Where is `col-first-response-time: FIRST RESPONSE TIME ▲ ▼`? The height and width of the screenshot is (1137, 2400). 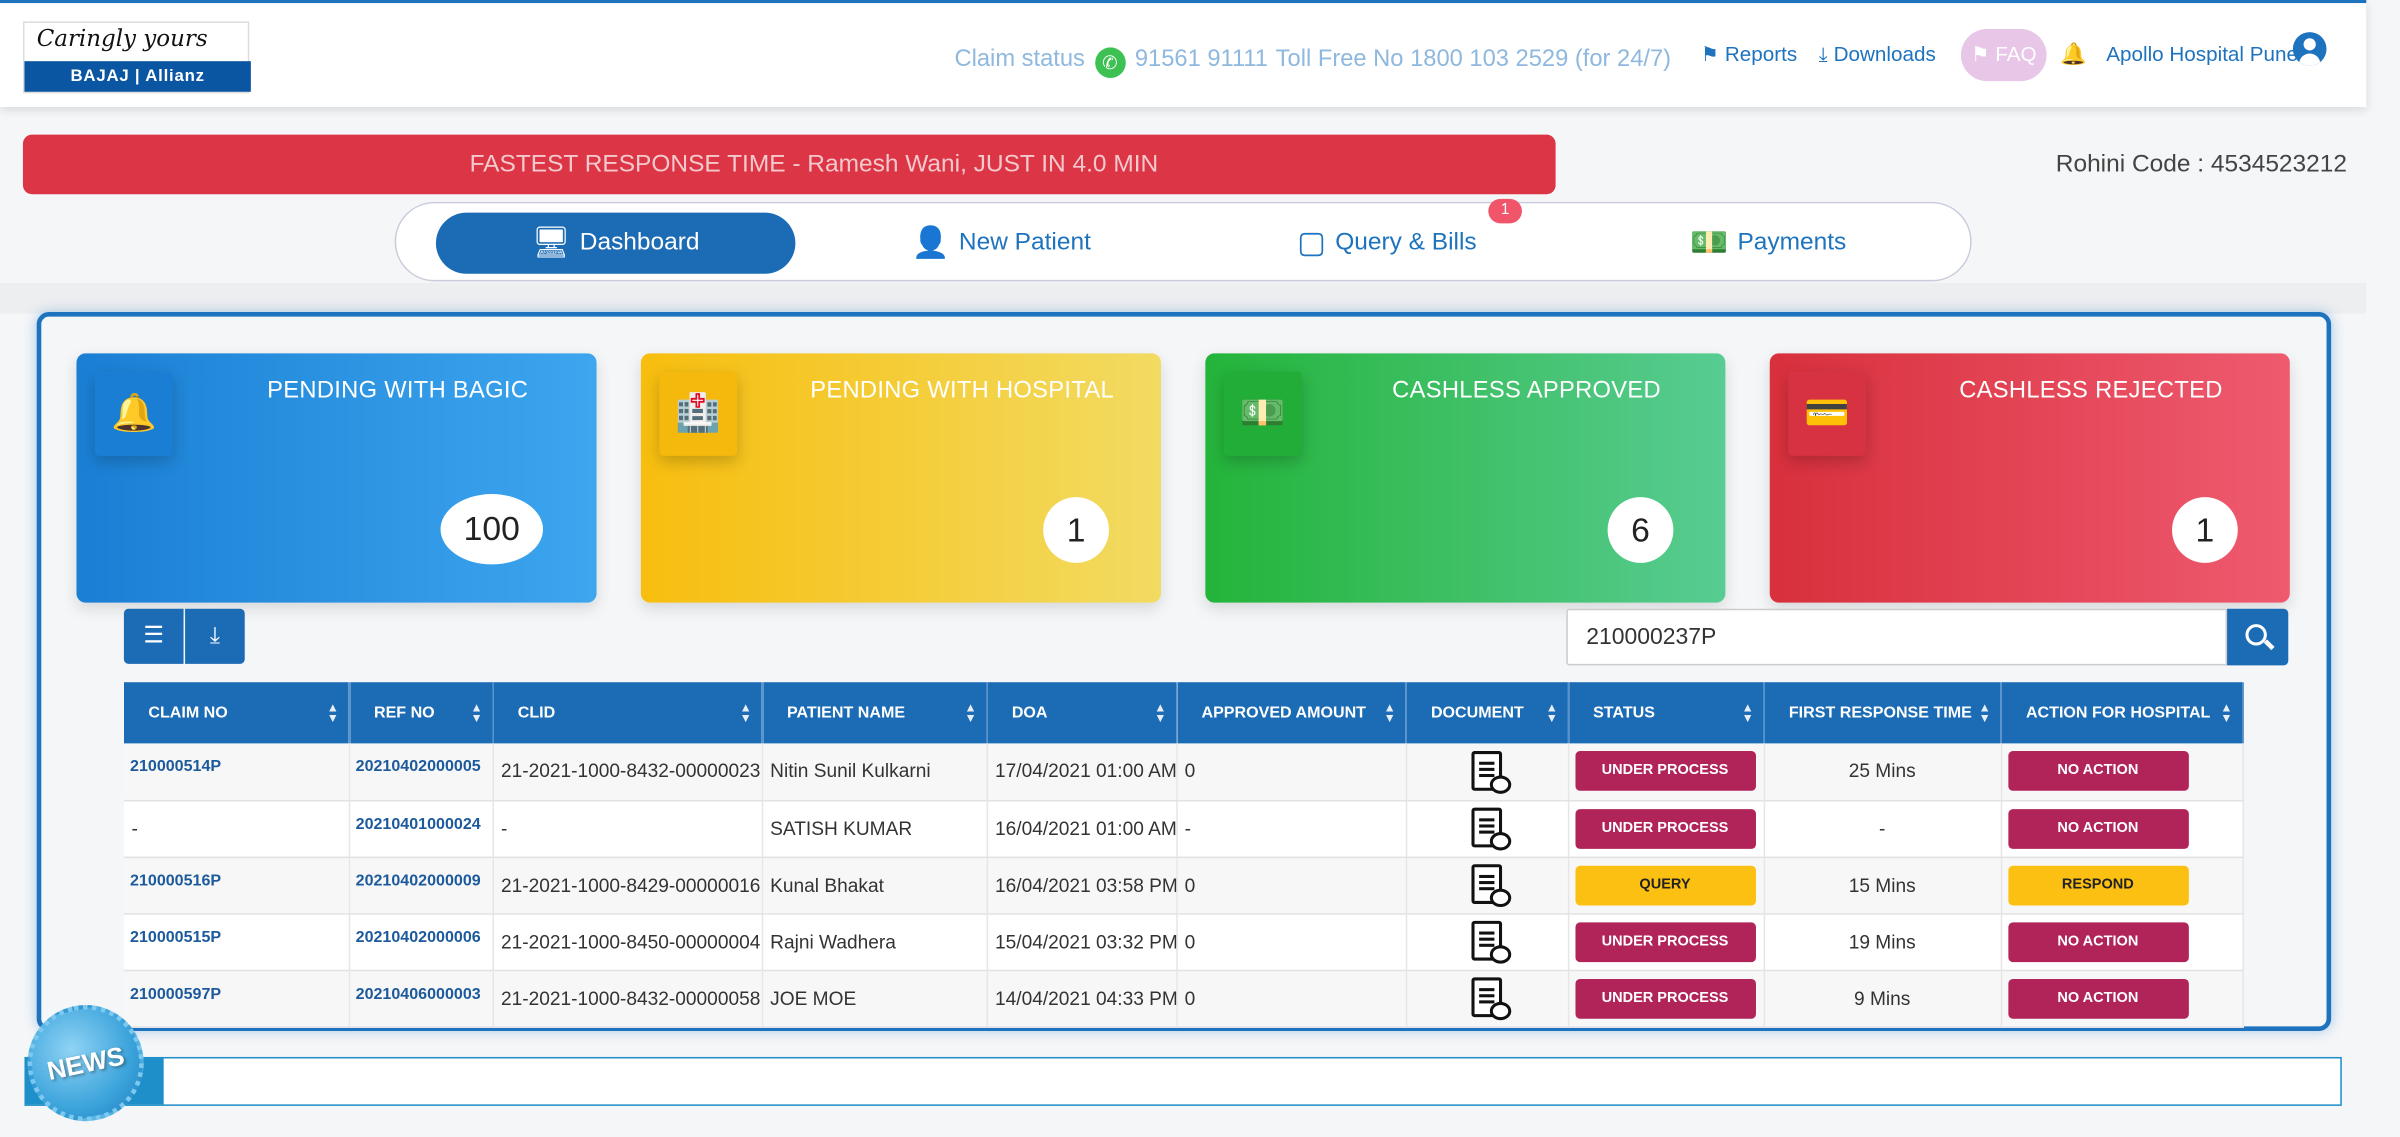 col-first-response-time: FIRST RESPONSE TIME ▲ ▼ is located at coordinates (1882, 713).